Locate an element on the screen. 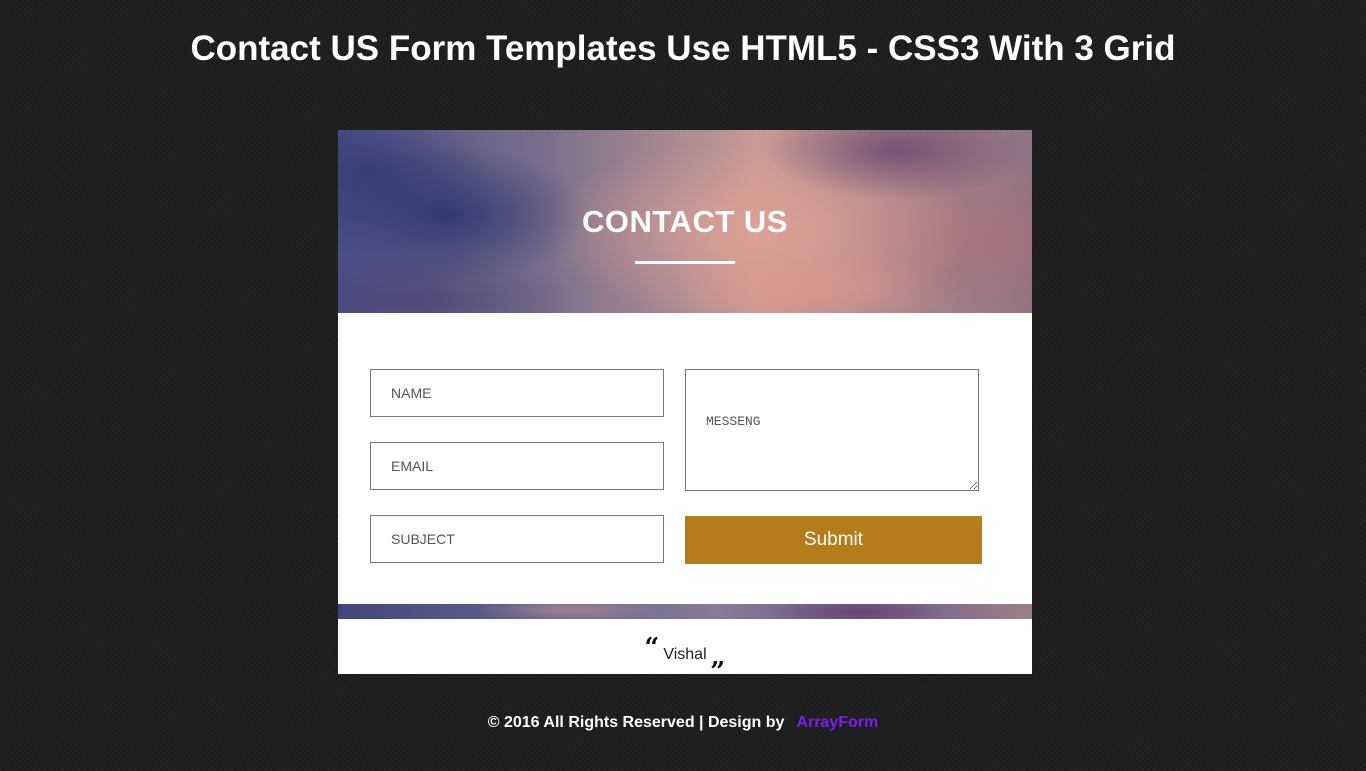 The width and height of the screenshot is (1366, 771). contact-header-banner: CONTACT US is located at coordinates (685, 221).